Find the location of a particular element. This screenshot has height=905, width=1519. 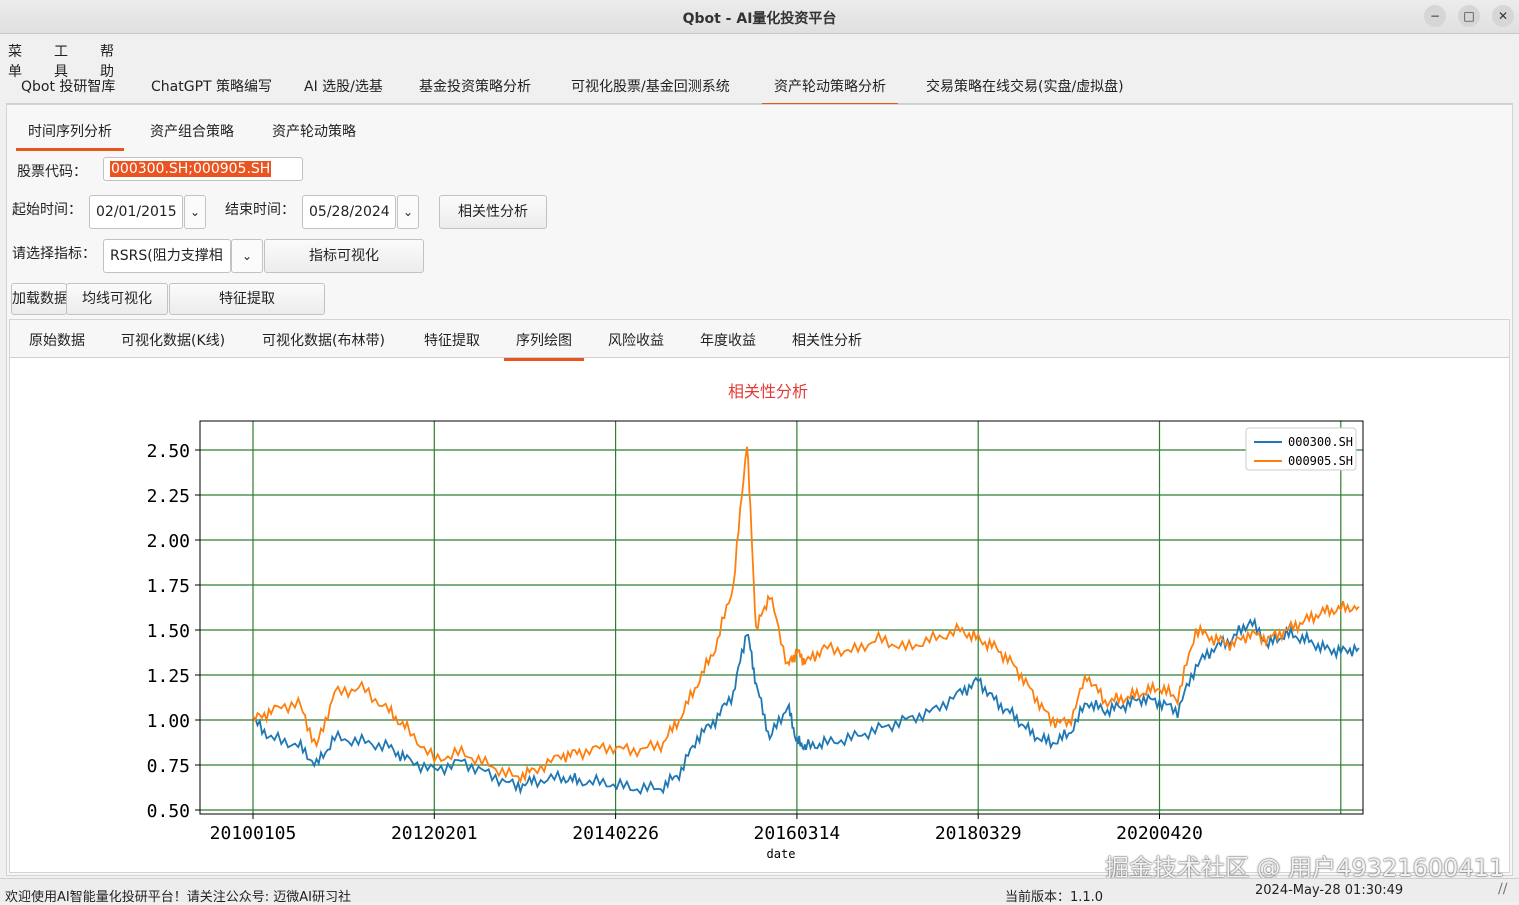

stock-code-value: 000300.SH;000905.SH is located at coordinates (191, 169).